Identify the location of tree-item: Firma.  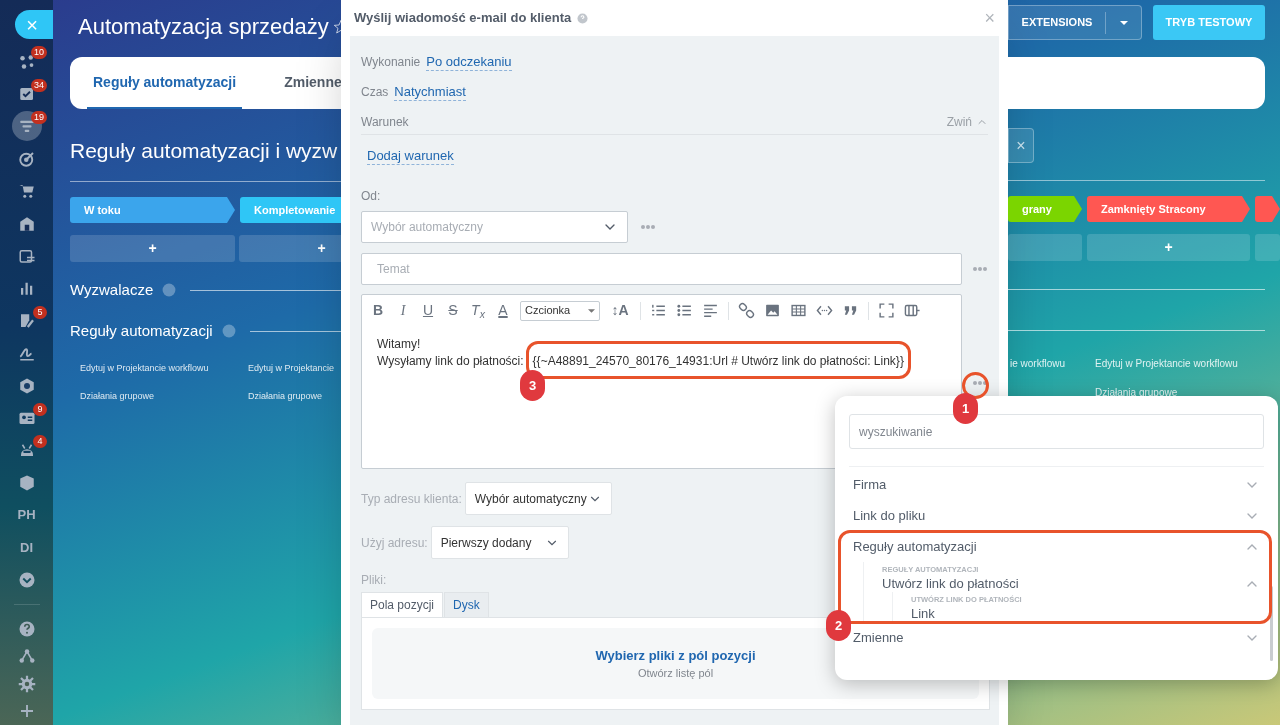
(1056, 484).